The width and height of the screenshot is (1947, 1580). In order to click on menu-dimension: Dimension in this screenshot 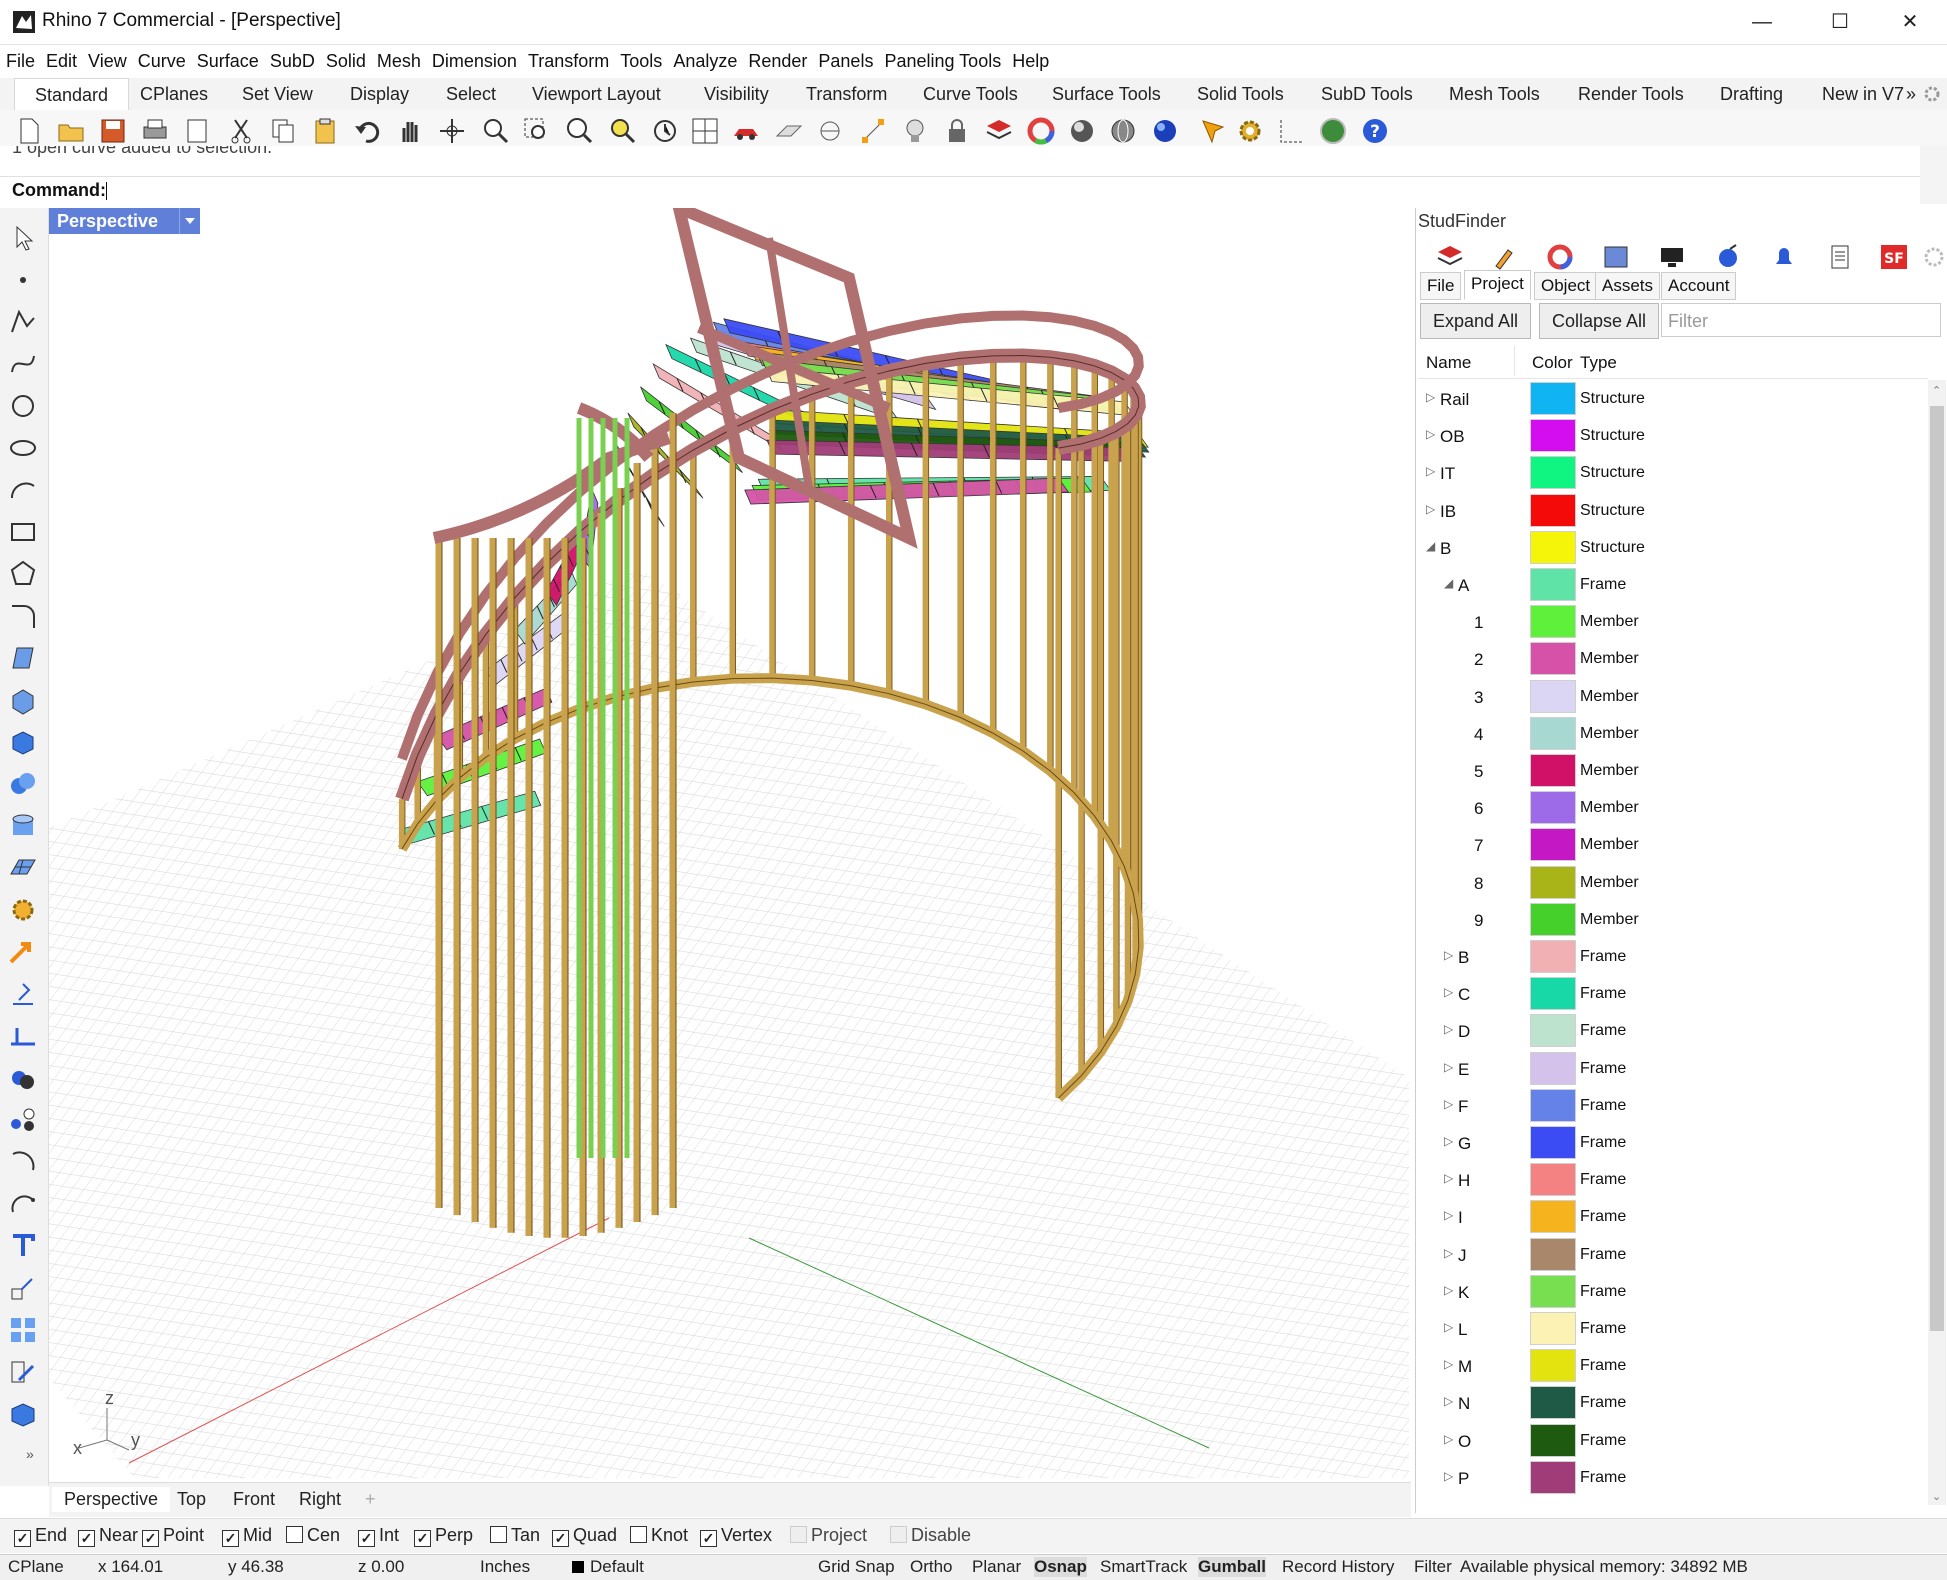, I will do `click(474, 60)`.